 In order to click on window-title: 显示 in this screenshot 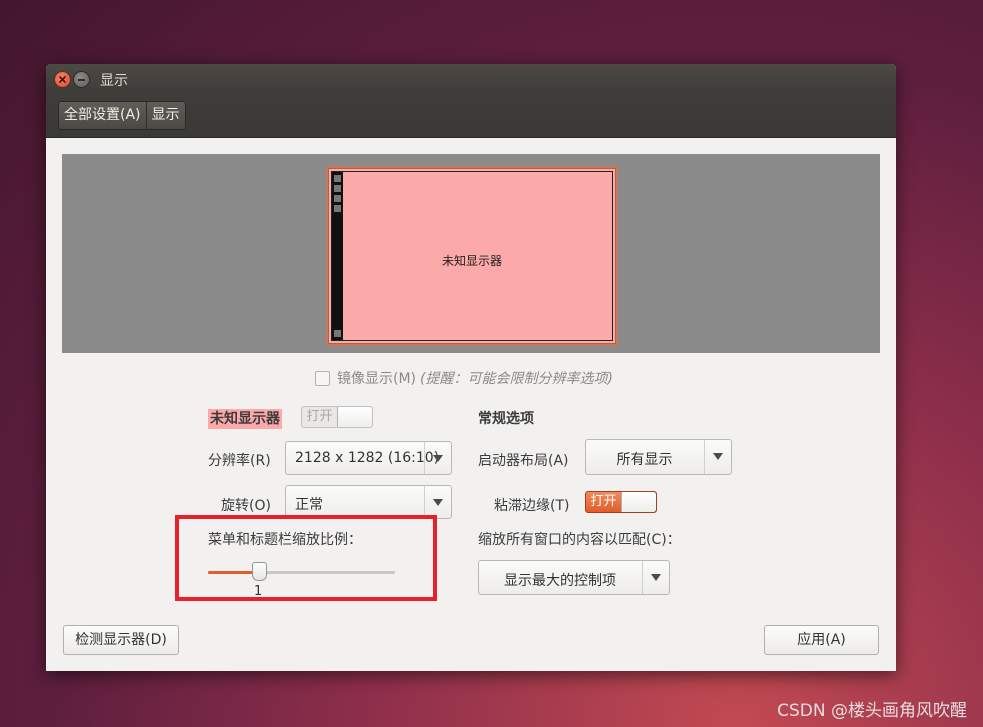, I will do `click(114, 81)`.